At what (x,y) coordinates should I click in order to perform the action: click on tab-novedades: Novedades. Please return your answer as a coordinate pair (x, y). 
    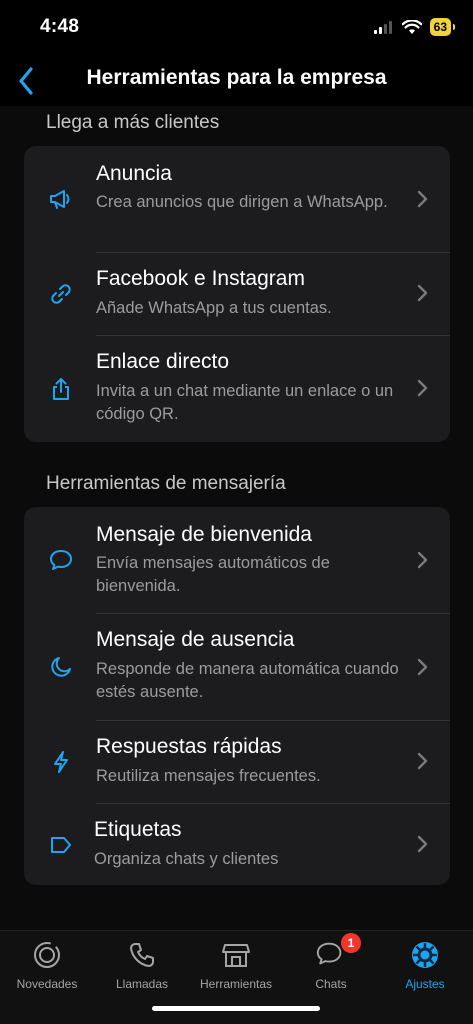
    Looking at the image, I should click on (47, 969).